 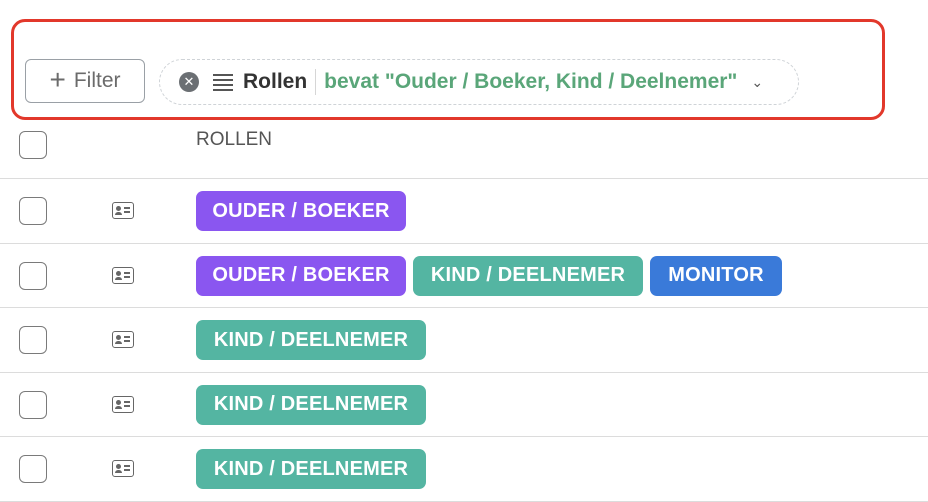 I want to click on filter-condition: bevat "Ouder / Boeker, Kind / Deelnemer", so click(x=531, y=81).